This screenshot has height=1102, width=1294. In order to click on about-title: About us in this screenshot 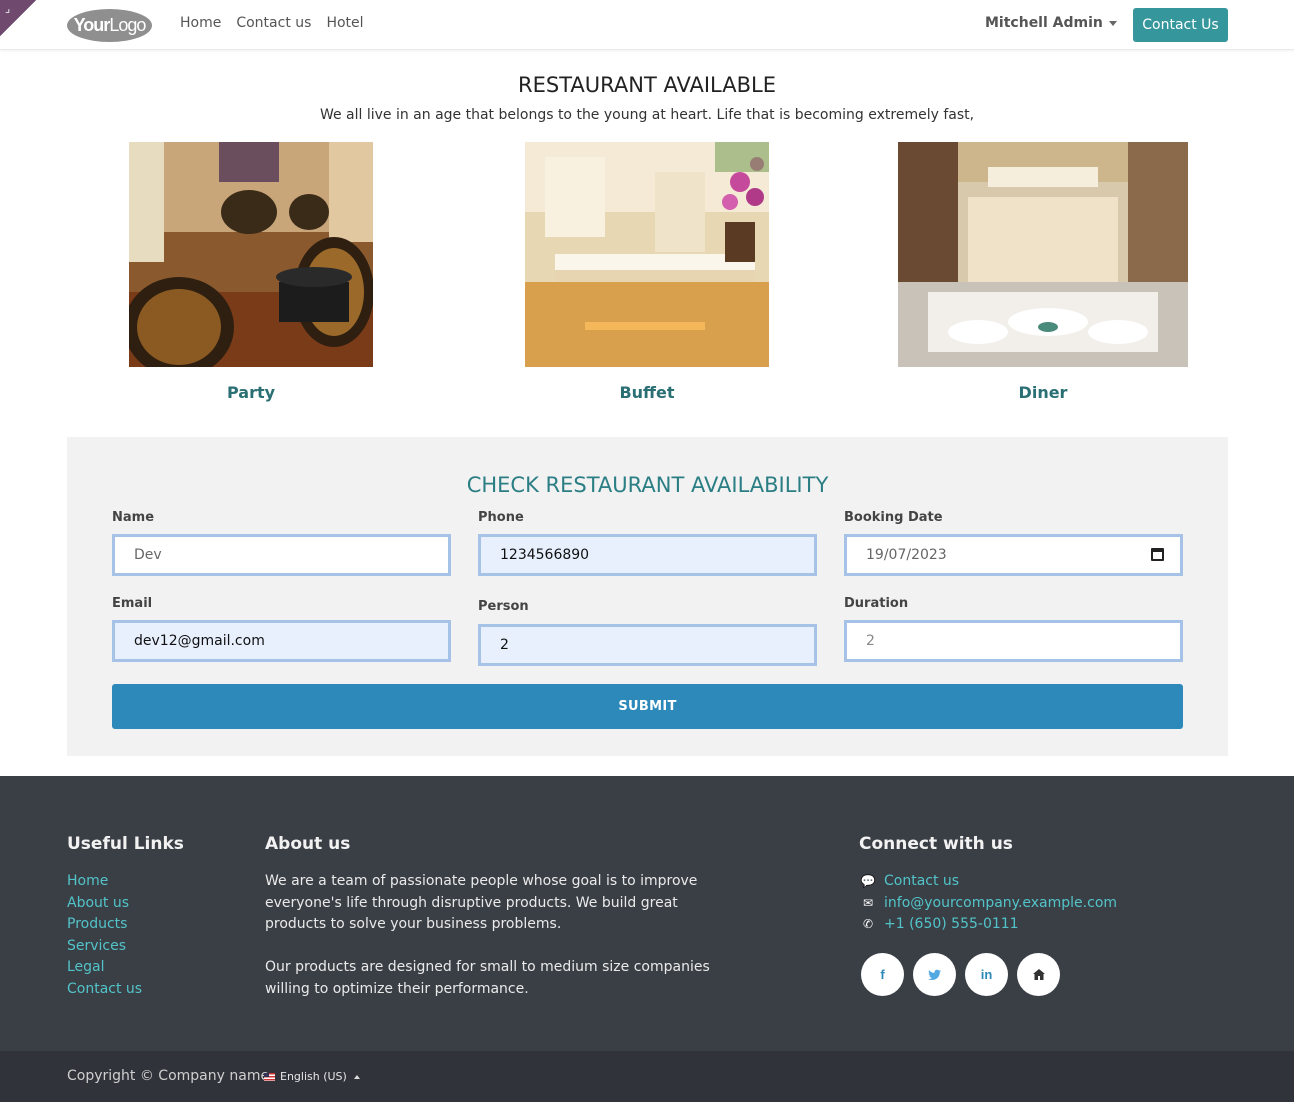, I will do `click(308, 844)`.